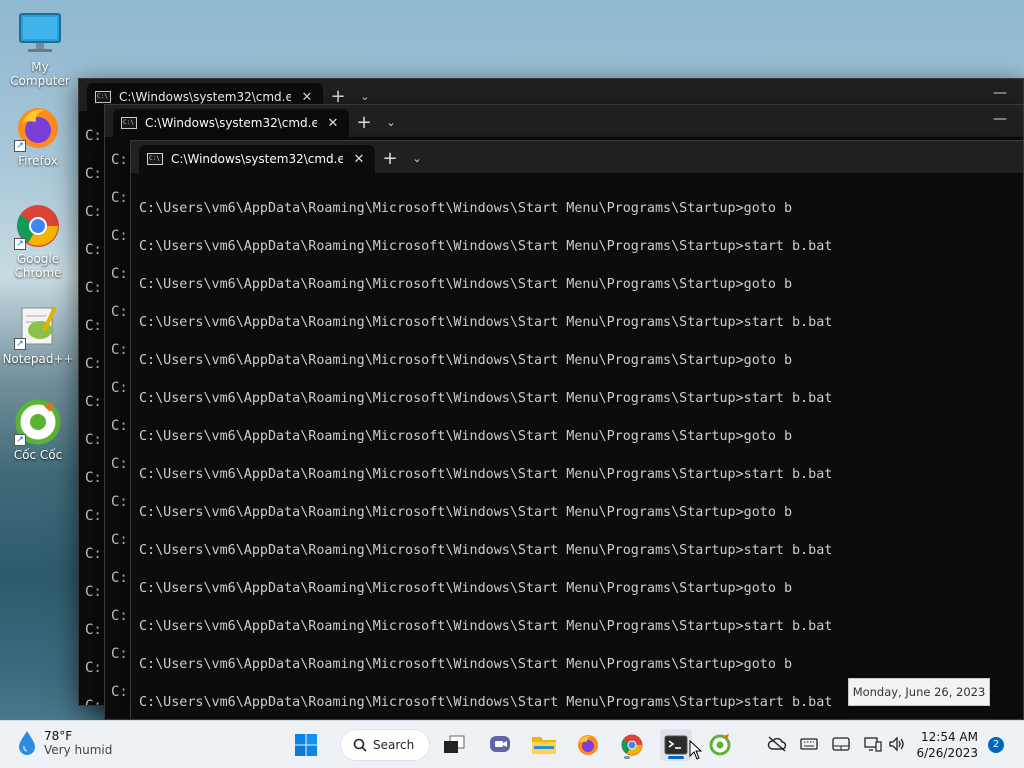 The image size is (1024, 768). I want to click on firefox-icon, so click(588, 745).